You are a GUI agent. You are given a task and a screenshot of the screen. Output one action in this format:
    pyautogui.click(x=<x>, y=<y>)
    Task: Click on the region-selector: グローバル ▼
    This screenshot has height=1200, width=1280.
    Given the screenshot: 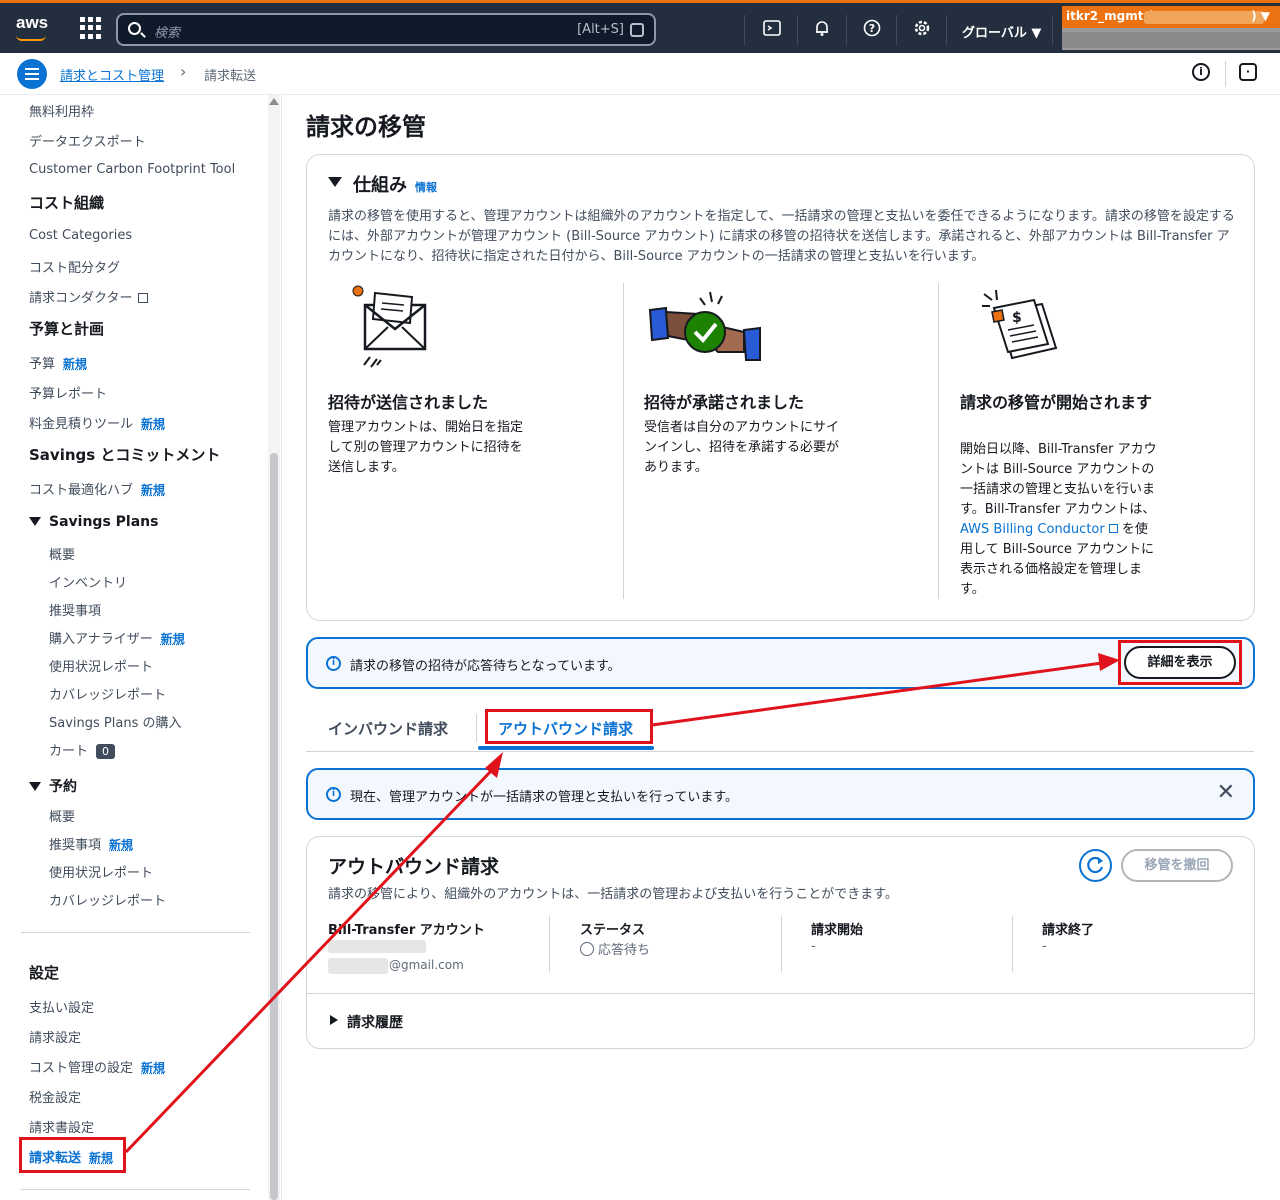 What is the action you would take?
    pyautogui.click(x=1001, y=31)
    